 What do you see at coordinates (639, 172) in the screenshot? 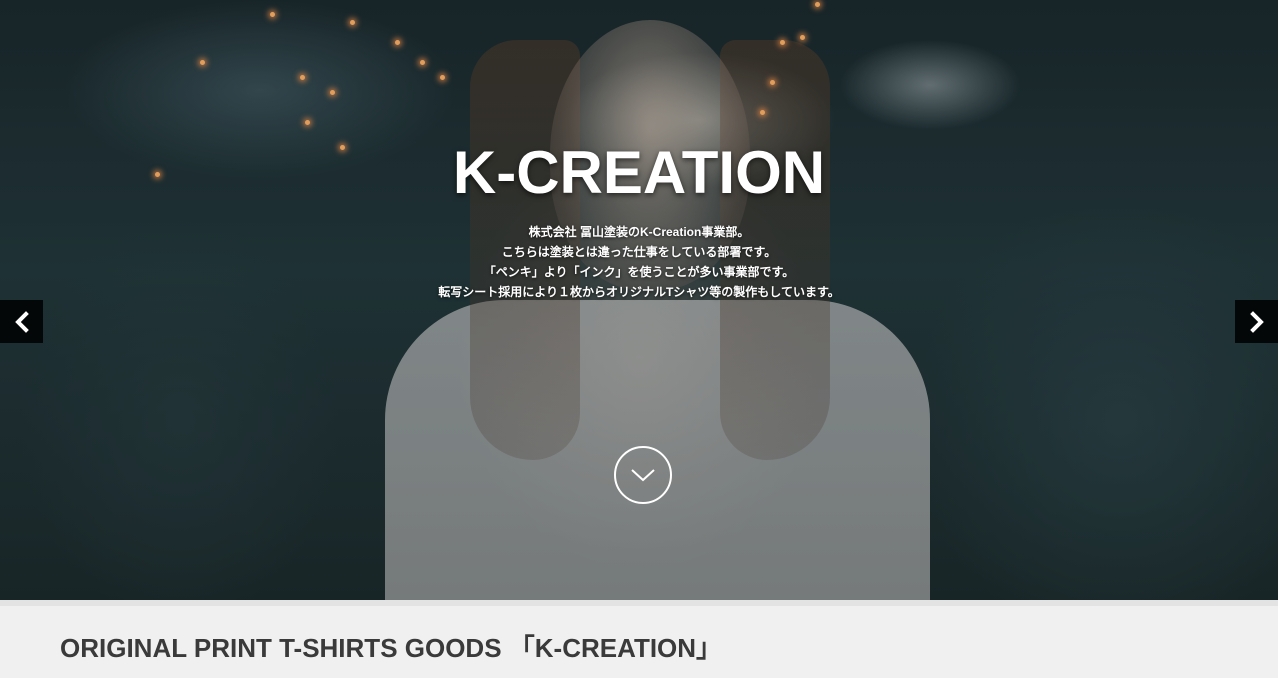
I see `hero-title: K-CREATION` at bounding box center [639, 172].